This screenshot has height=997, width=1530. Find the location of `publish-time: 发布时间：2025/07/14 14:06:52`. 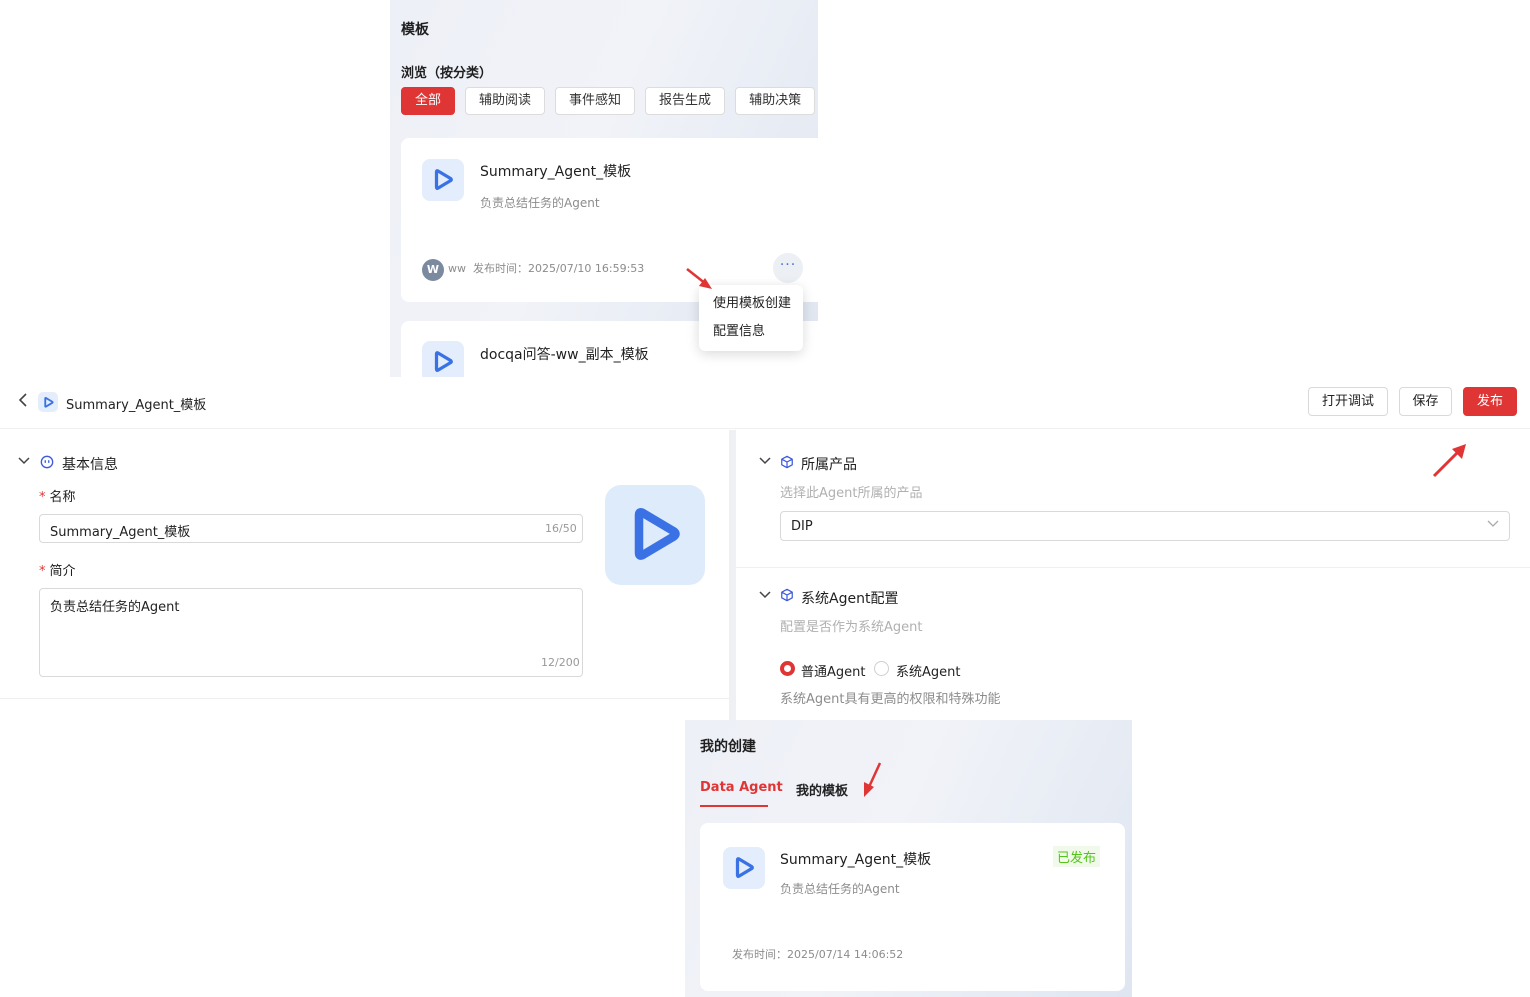

publish-time: 发布时间：2025/07/14 14:06:52 is located at coordinates (818, 954).